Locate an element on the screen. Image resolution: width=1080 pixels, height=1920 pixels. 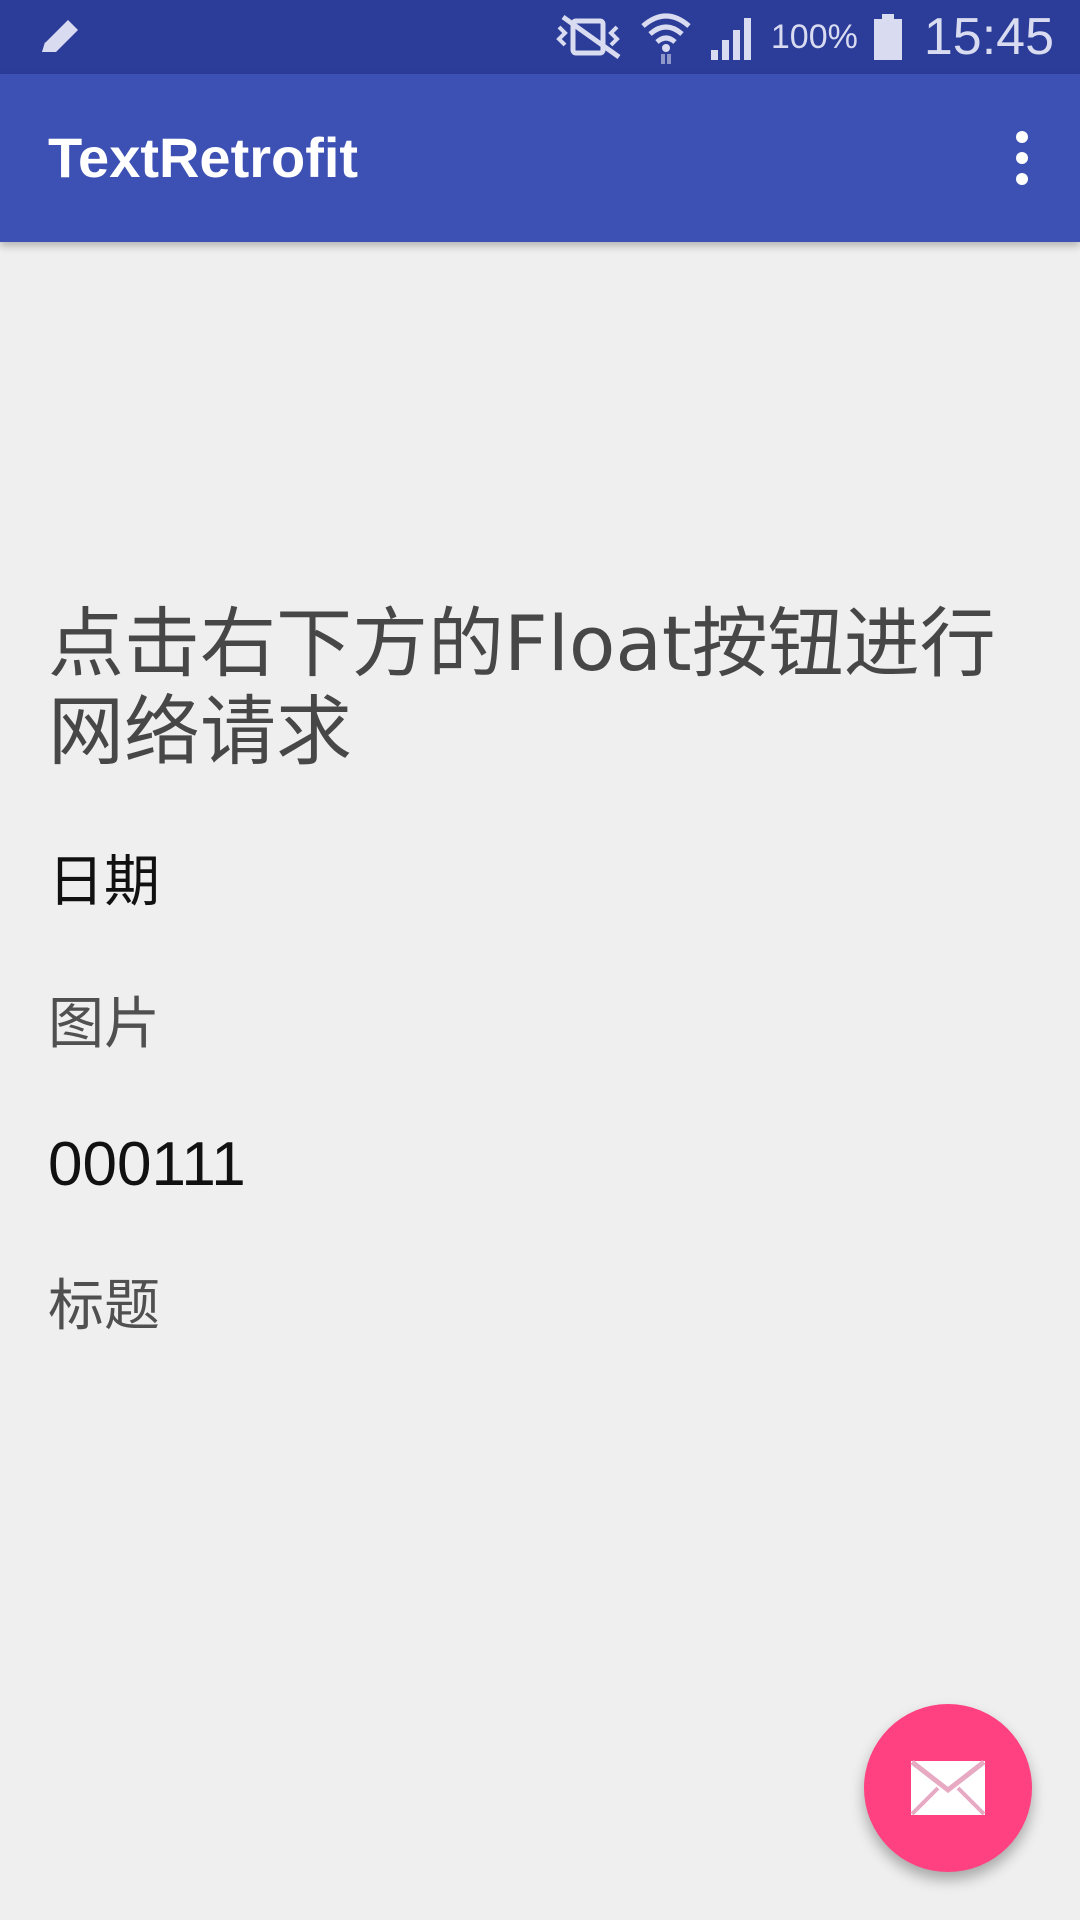
mail-icon is located at coordinates (948, 1788).